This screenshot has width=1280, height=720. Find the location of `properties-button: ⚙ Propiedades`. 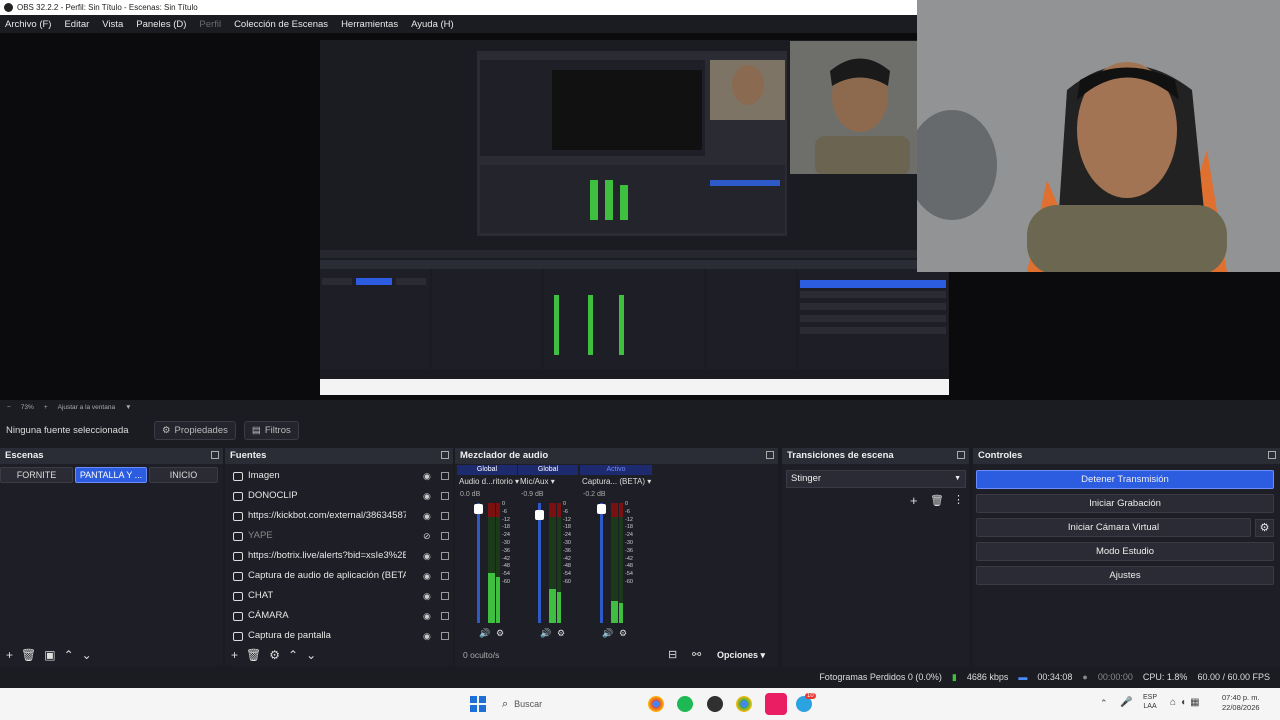

properties-button: ⚙ Propiedades is located at coordinates (195, 430).